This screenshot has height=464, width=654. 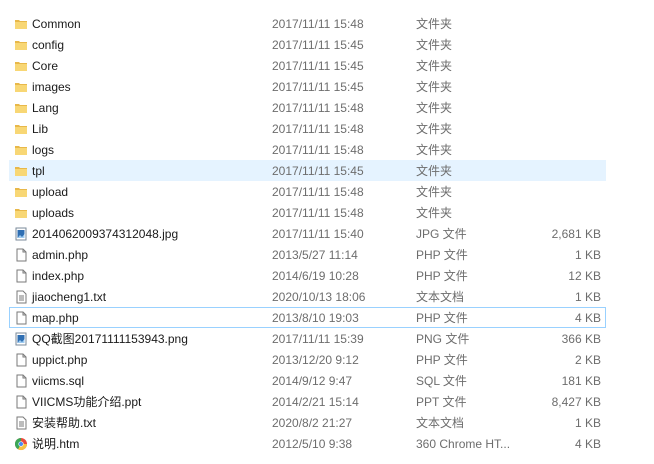 What do you see at coordinates (440, 423) in the screenshot?
I see `file-type: 文本文档` at bounding box center [440, 423].